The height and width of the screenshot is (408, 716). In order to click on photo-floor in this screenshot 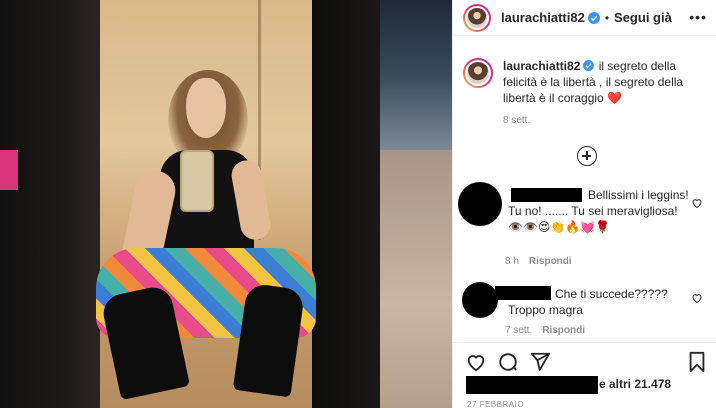, I will do `click(416, 279)`.